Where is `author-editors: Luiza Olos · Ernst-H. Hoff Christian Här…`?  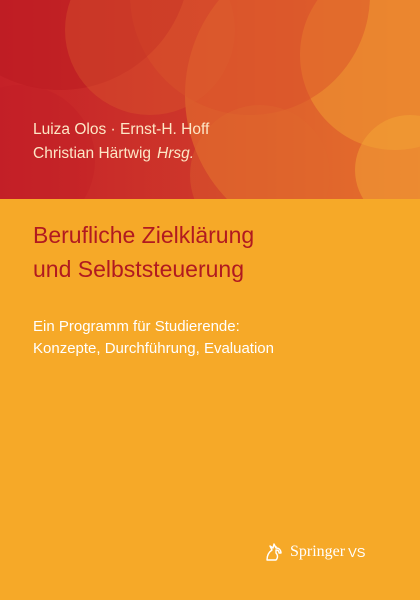 author-editors: Luiza Olos · Ernst-H. Hoff Christian Här… is located at coordinates (121, 142).